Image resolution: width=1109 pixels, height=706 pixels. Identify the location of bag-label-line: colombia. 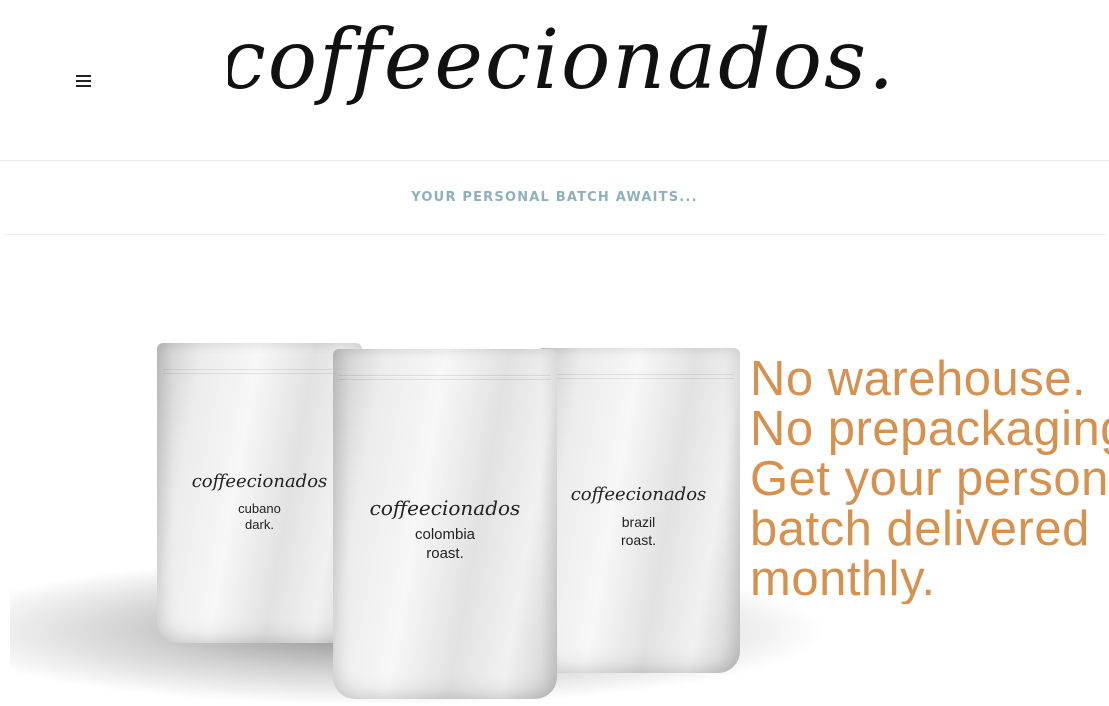
(445, 534).